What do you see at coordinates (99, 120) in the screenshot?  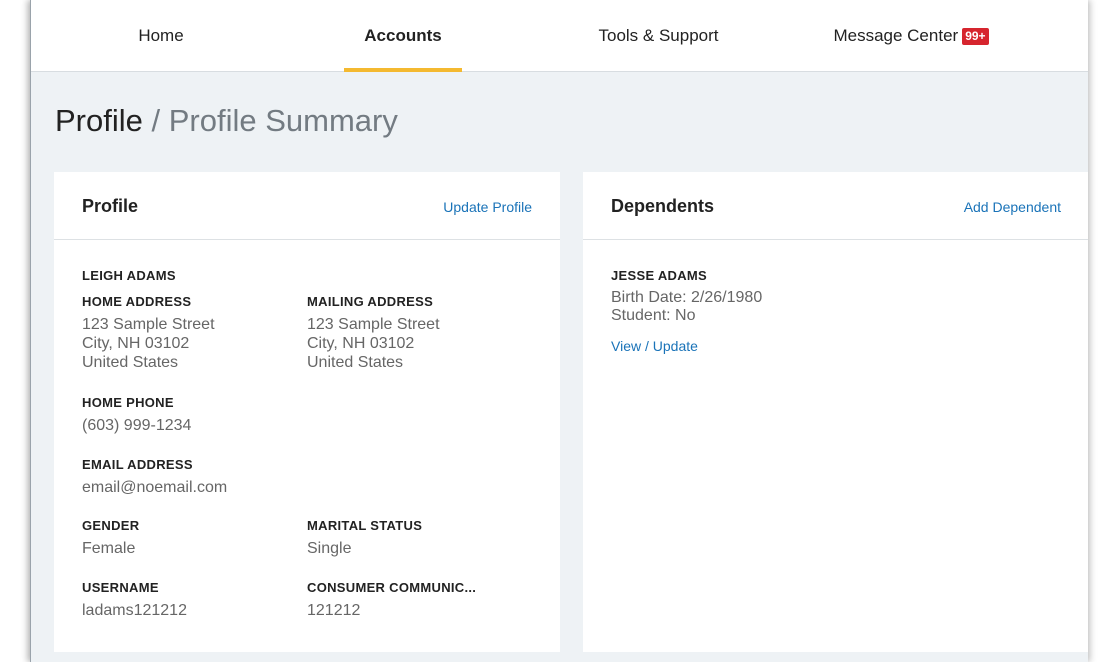 I see `breadcrumb-root: Profile` at bounding box center [99, 120].